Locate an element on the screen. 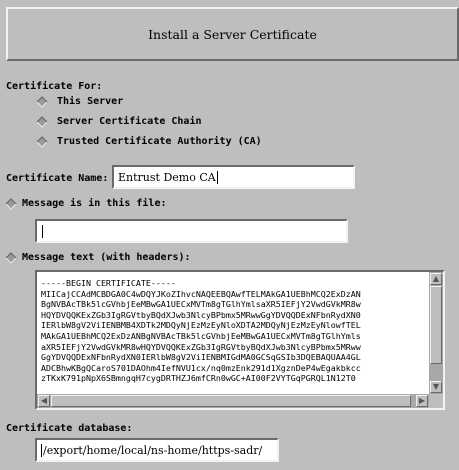 This screenshot has width=459, height=470. certificate-database-input: /export/home/local/ns-home/https-sadr/ is located at coordinates (157, 450).